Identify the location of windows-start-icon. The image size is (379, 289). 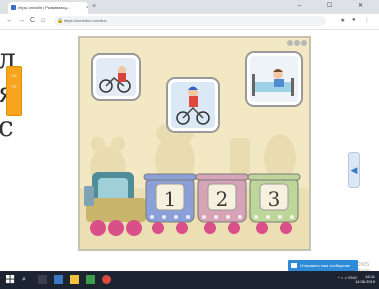
(10, 279).